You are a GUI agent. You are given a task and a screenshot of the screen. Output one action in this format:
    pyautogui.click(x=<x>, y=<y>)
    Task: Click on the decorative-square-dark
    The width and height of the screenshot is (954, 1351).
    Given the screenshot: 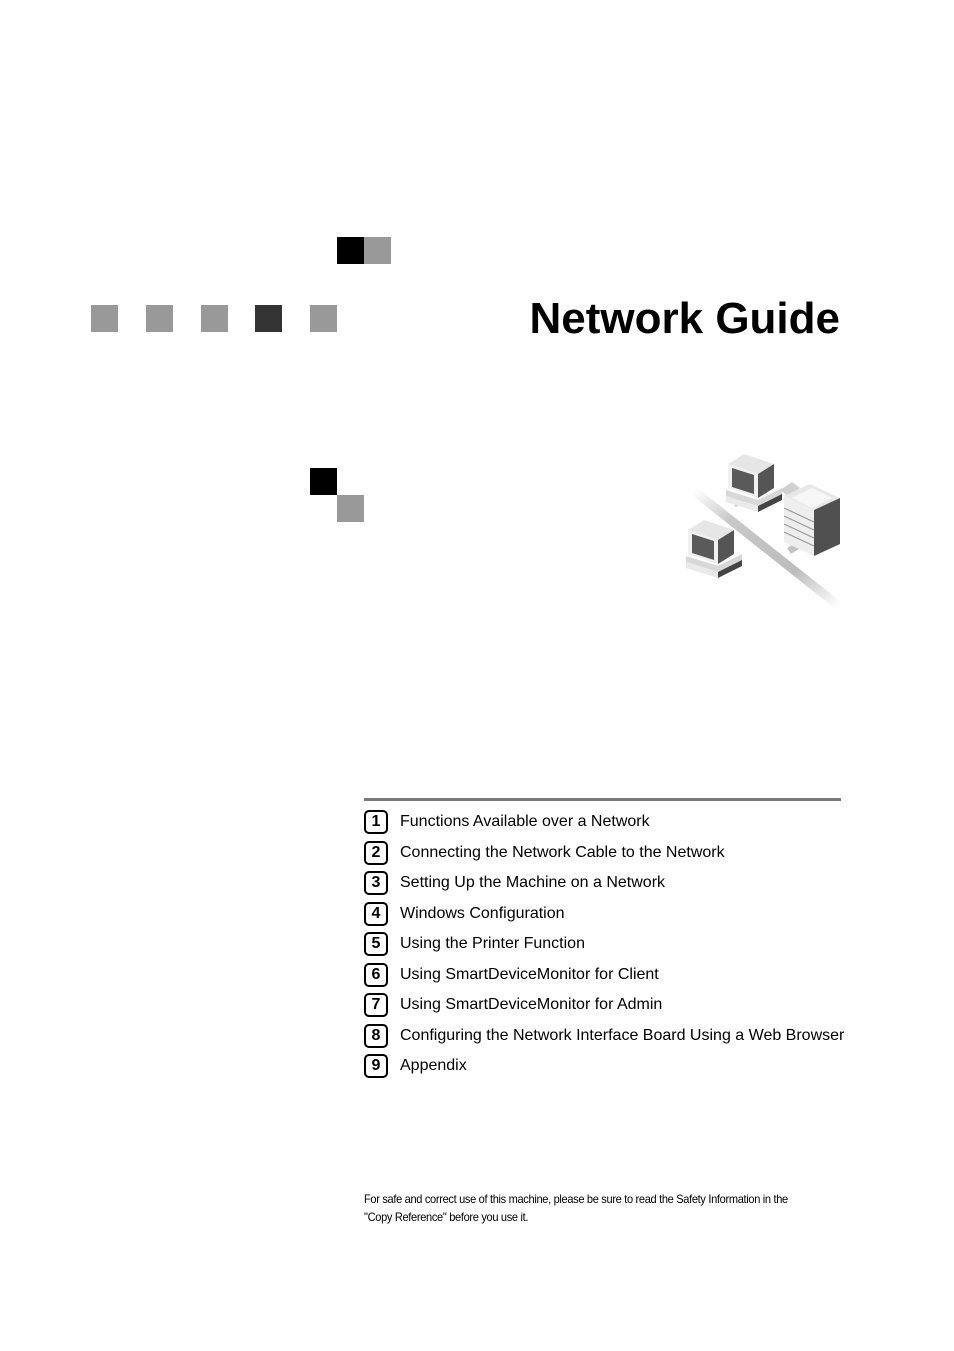 What is the action you would take?
    pyautogui.click(x=268, y=318)
    